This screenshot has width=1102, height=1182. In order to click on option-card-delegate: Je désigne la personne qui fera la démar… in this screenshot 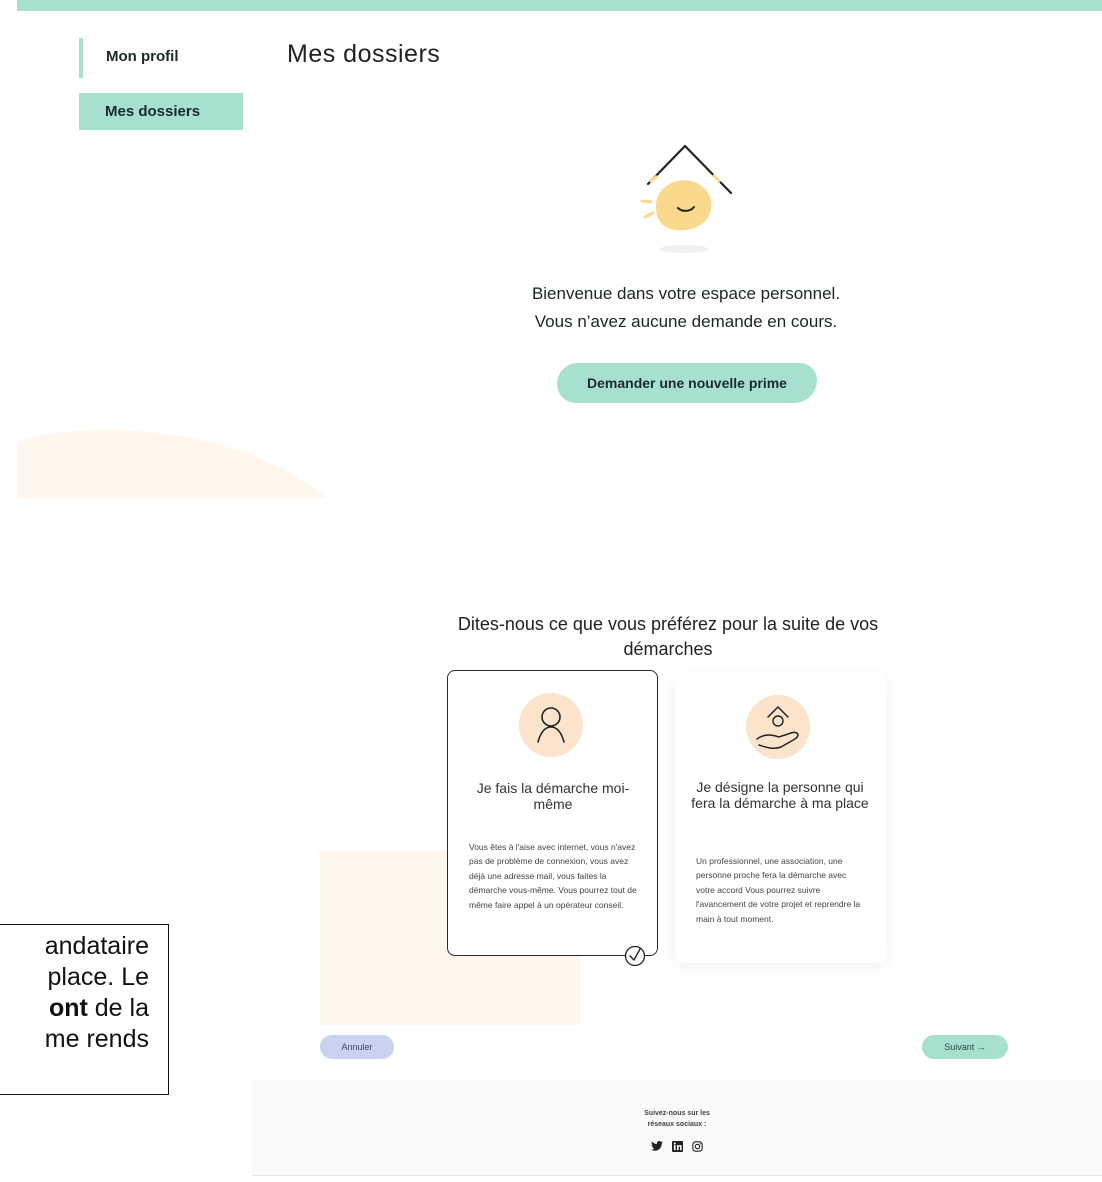, I will do `click(780, 818)`.